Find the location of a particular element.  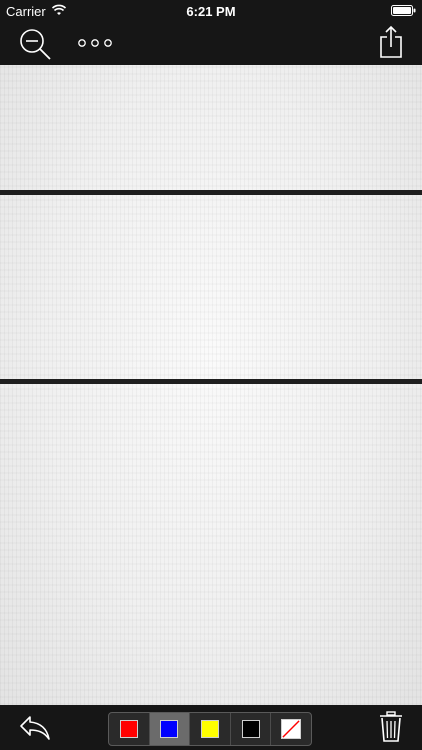

black-swatch is located at coordinates (250, 729).